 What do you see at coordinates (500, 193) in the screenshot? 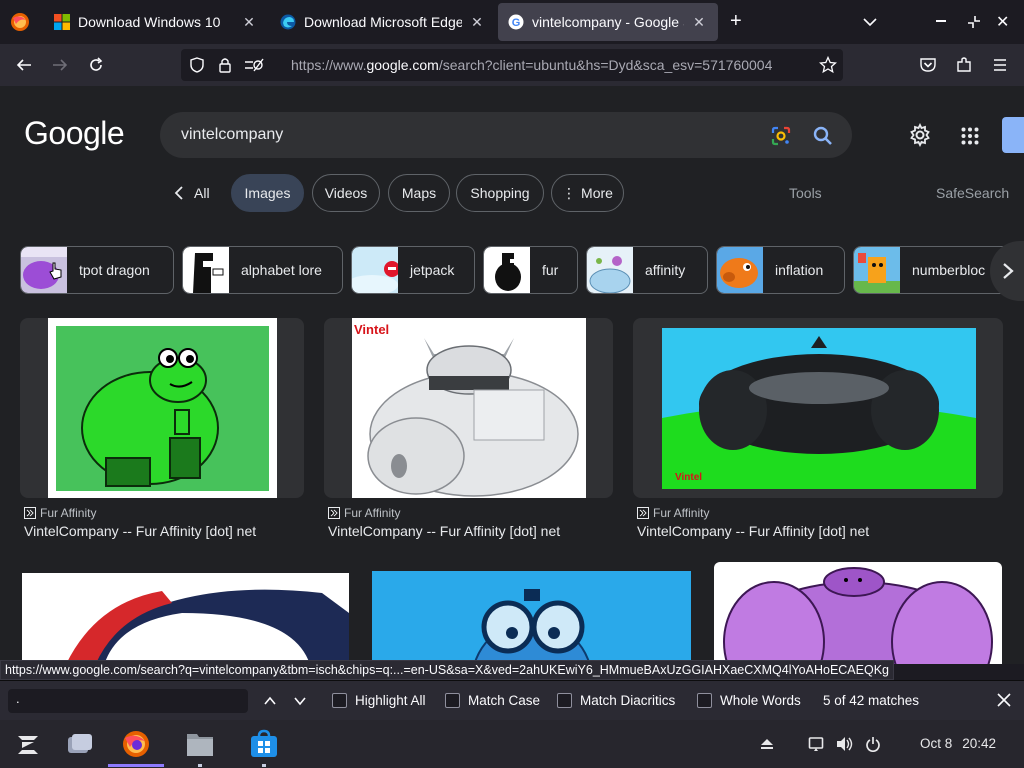
I see `tab-shopping: Shopping` at bounding box center [500, 193].